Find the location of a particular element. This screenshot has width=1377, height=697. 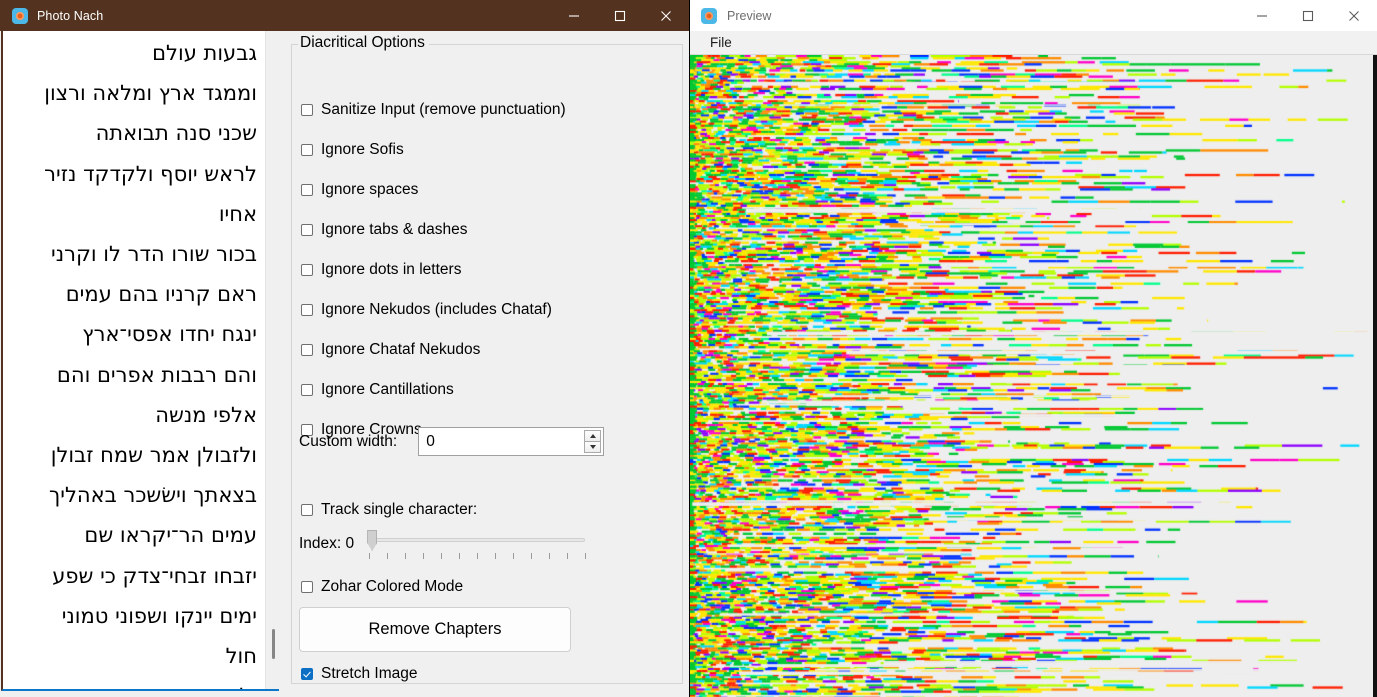

custom-width-spin-buttons is located at coordinates (593, 441).